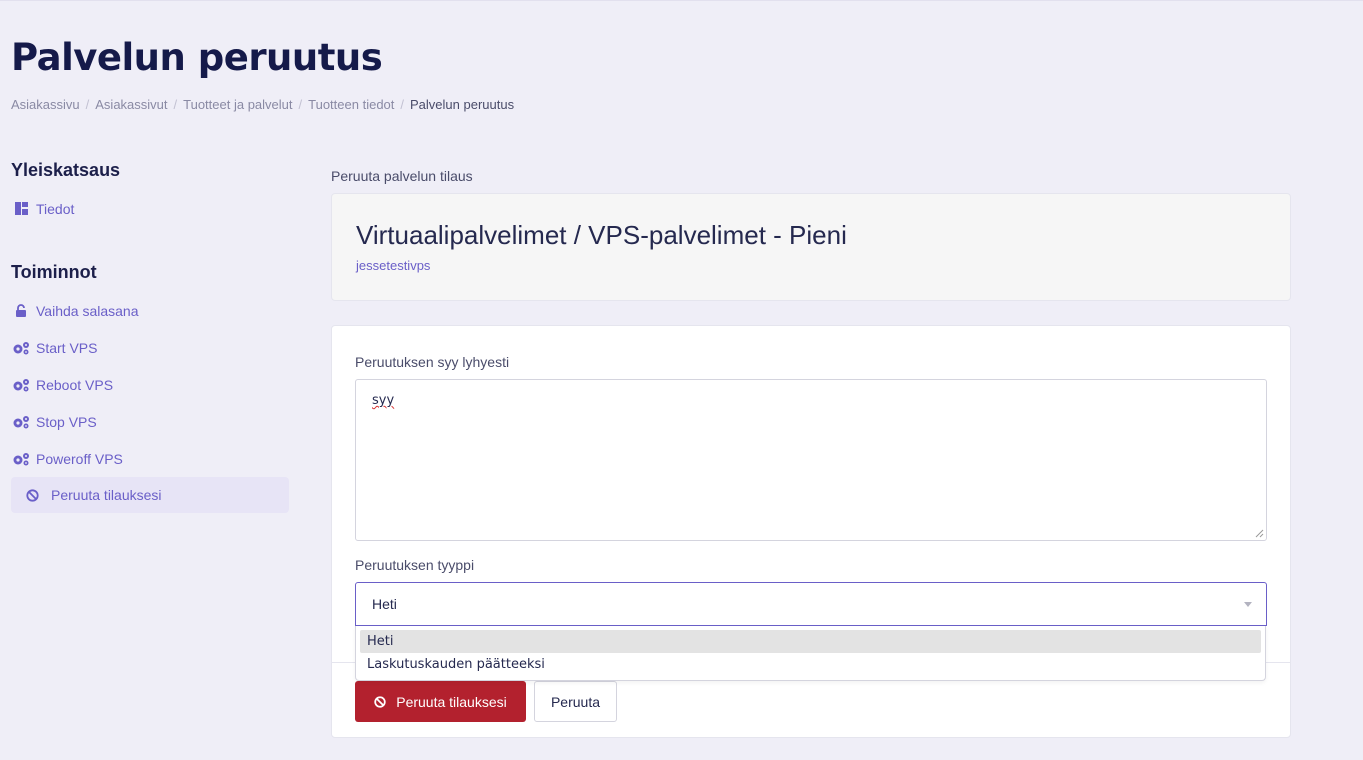 This screenshot has width=1363, height=760. Describe the element at coordinates (55, 208) in the screenshot. I see `sidebar-item-label: Tiedot` at that location.